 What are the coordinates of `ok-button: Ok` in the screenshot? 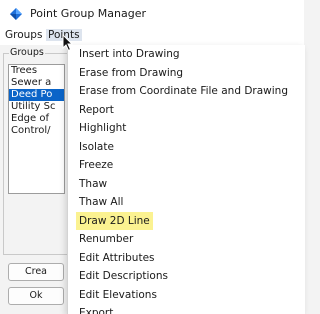 It's located at (36, 296).